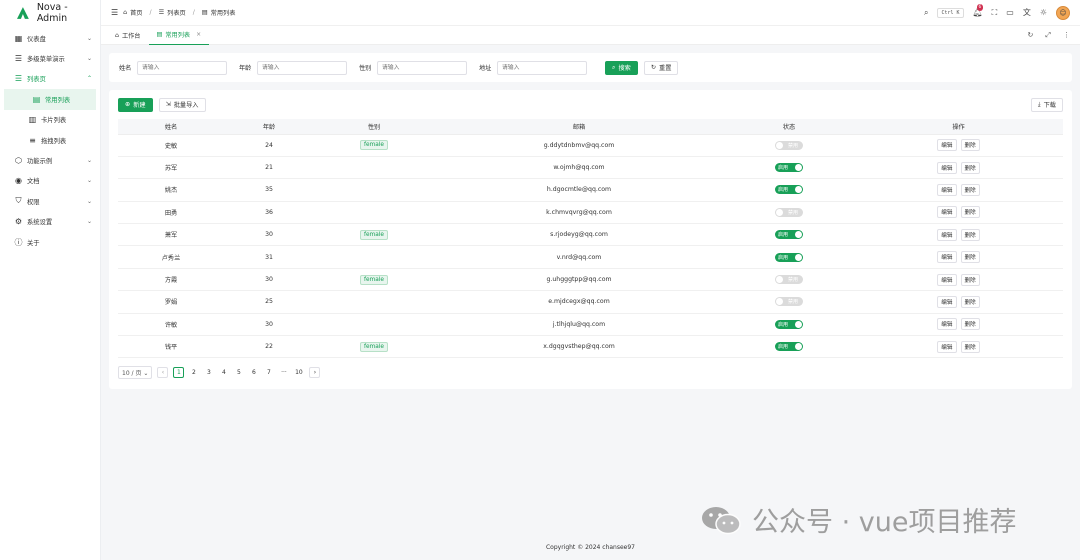  I want to click on sidebar-item-drag-list: ≡ 拖拽列表, so click(50, 140).